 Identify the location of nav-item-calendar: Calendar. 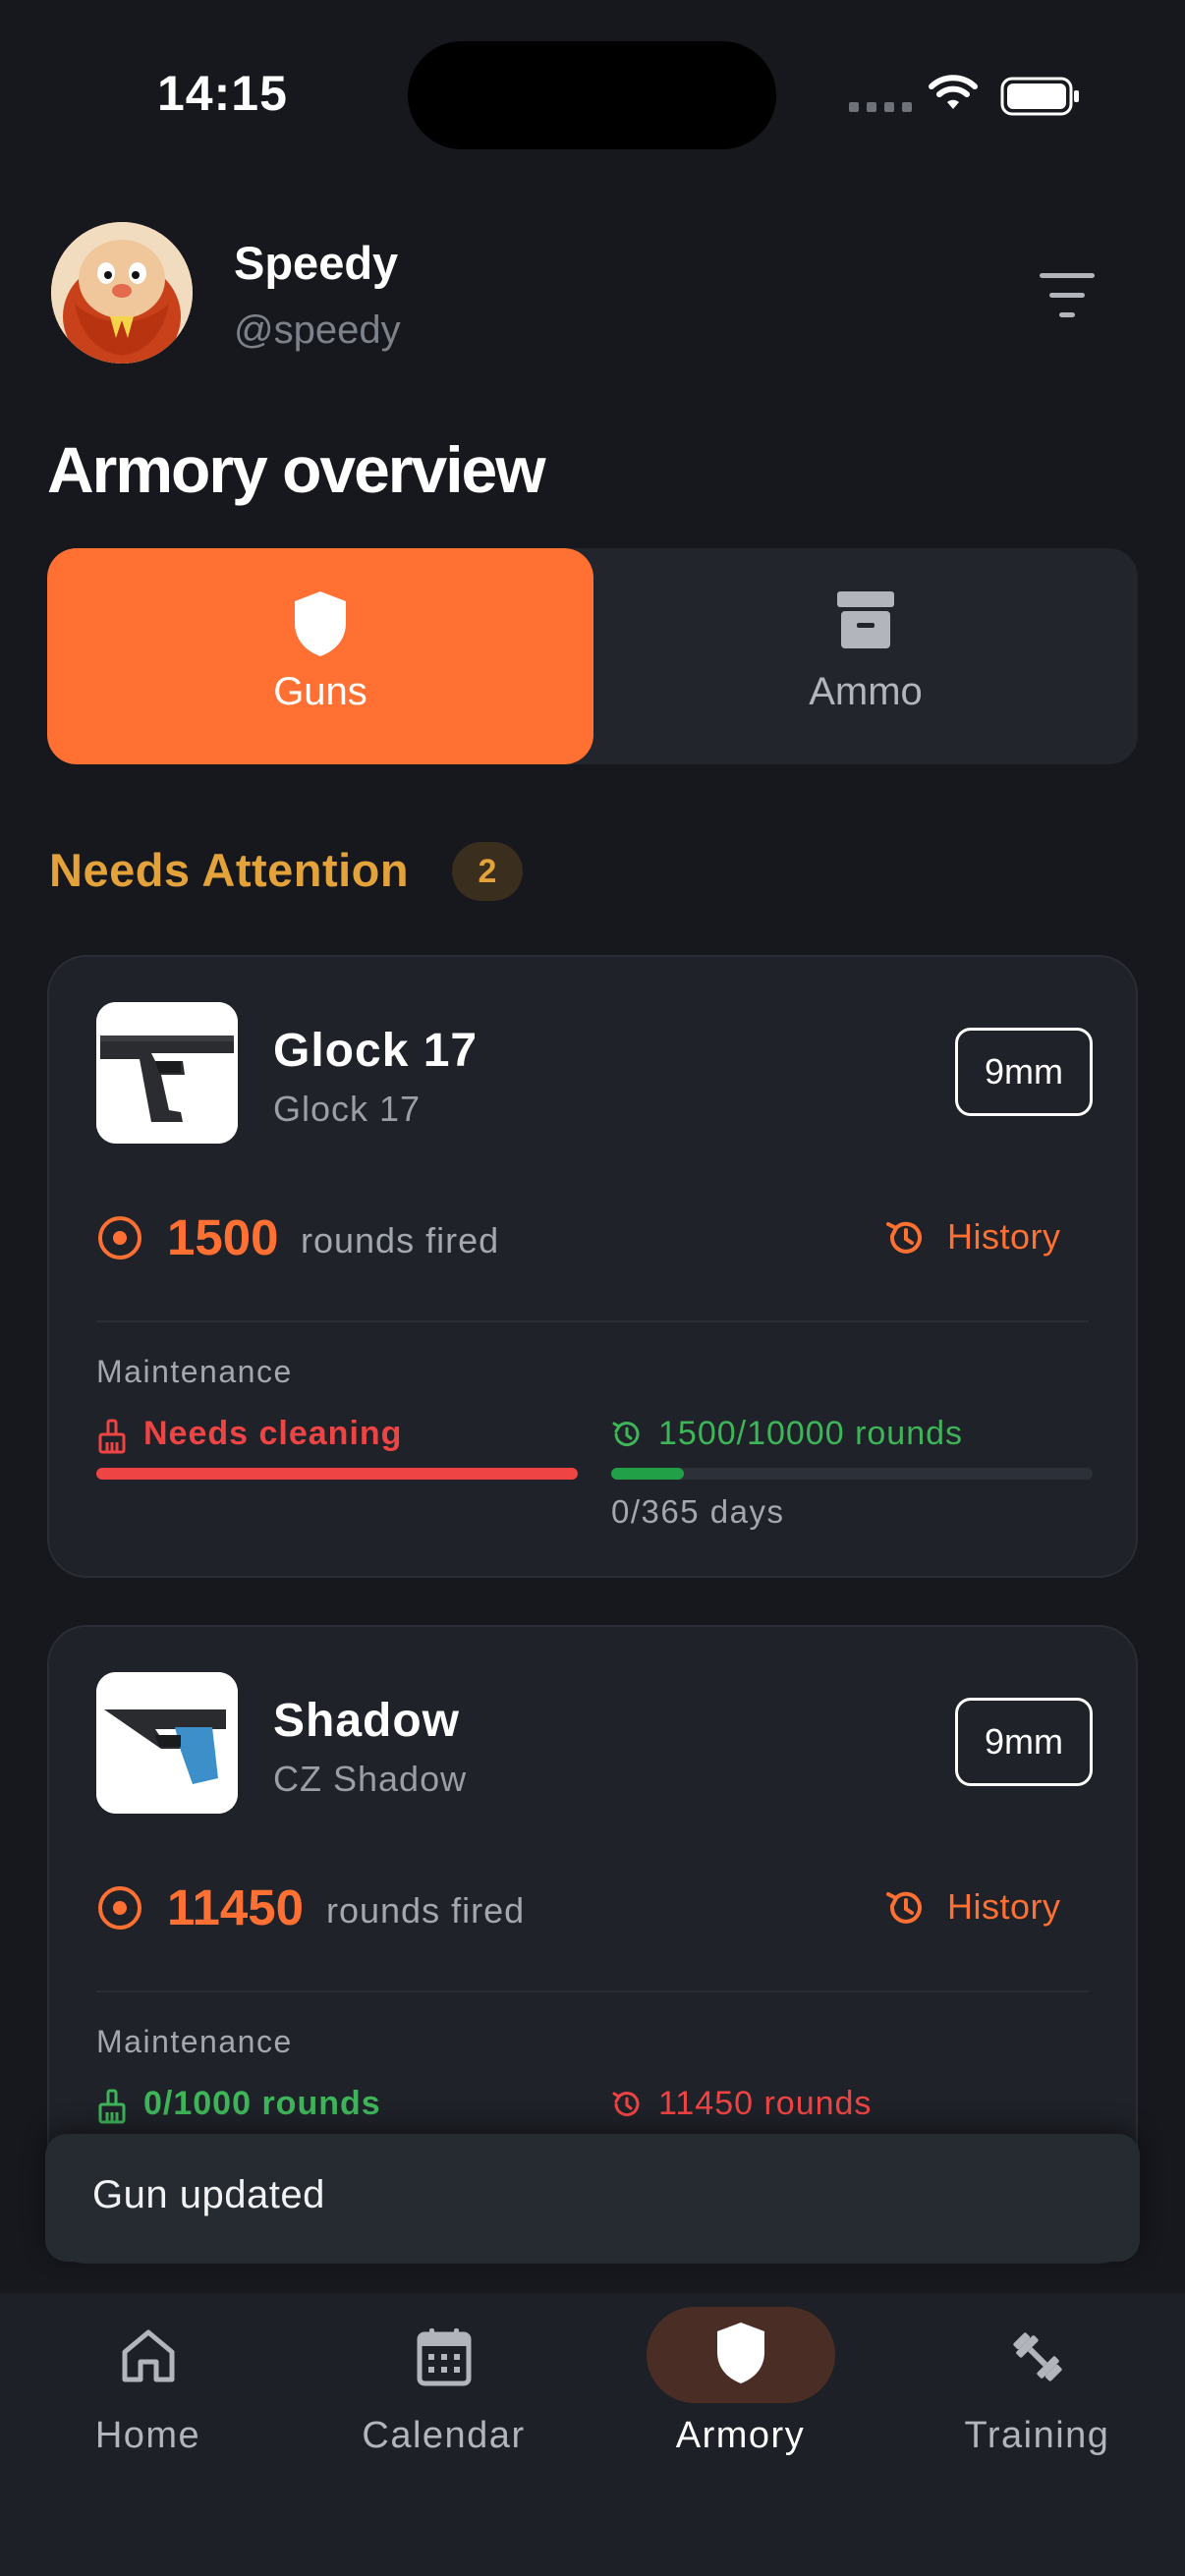
(444, 2391).